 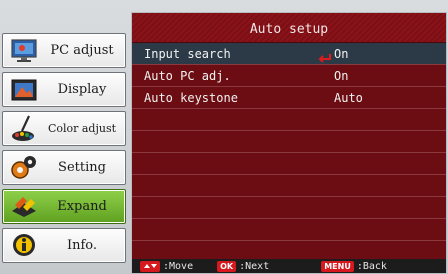 What do you see at coordinates (289, 28) in the screenshot?
I see `panel-title: Auto setup` at bounding box center [289, 28].